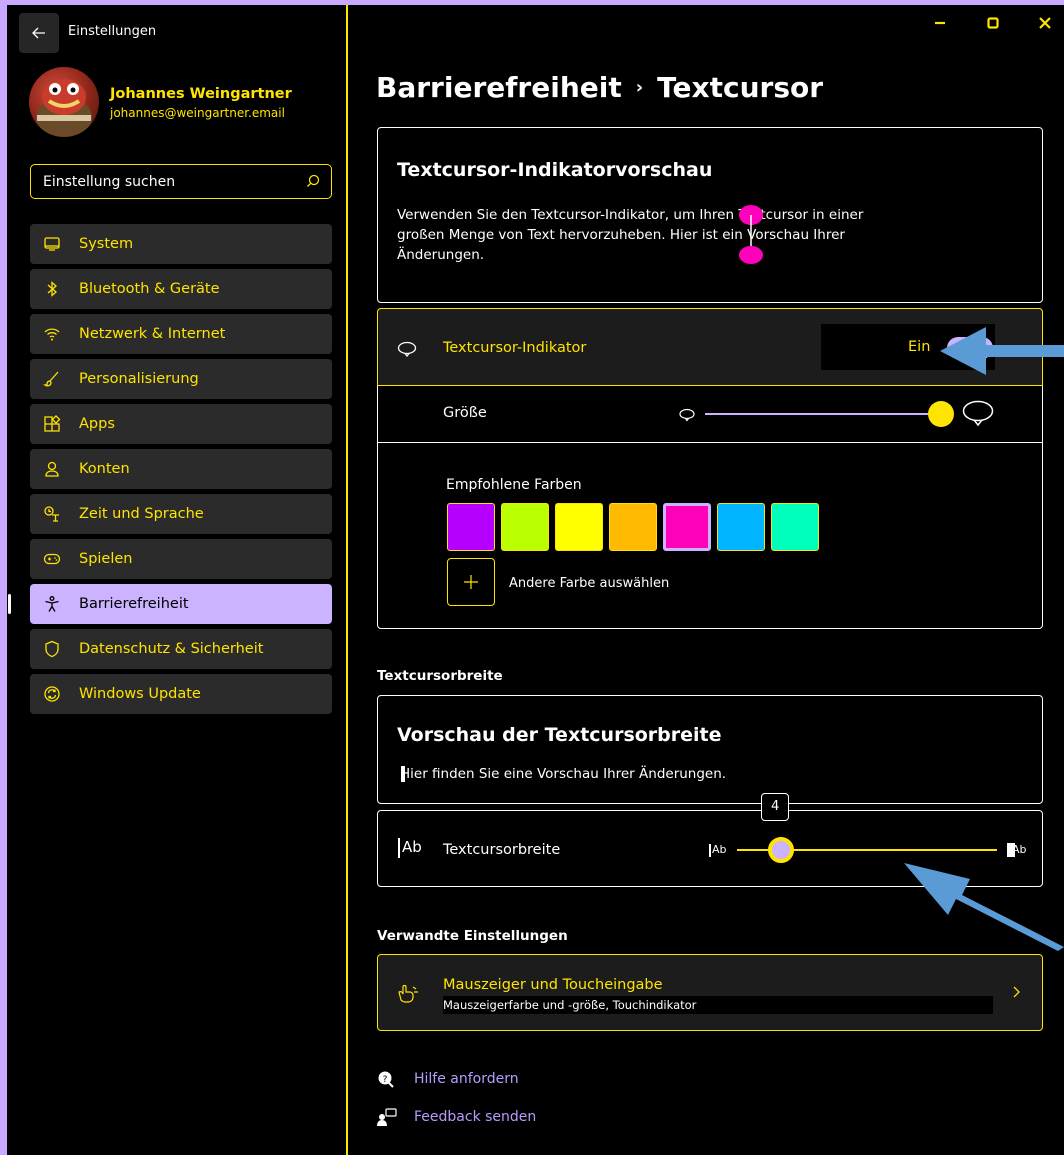 The image size is (1064, 1155). Describe the element at coordinates (197, 113) in the screenshot. I see `user-email: johannes@weingartner.email` at that location.